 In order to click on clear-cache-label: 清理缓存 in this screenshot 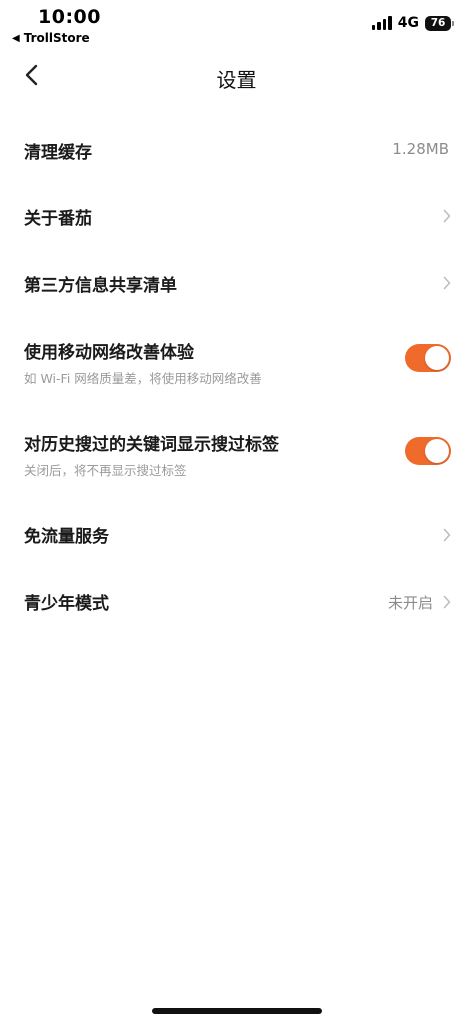, I will do `click(58, 153)`.